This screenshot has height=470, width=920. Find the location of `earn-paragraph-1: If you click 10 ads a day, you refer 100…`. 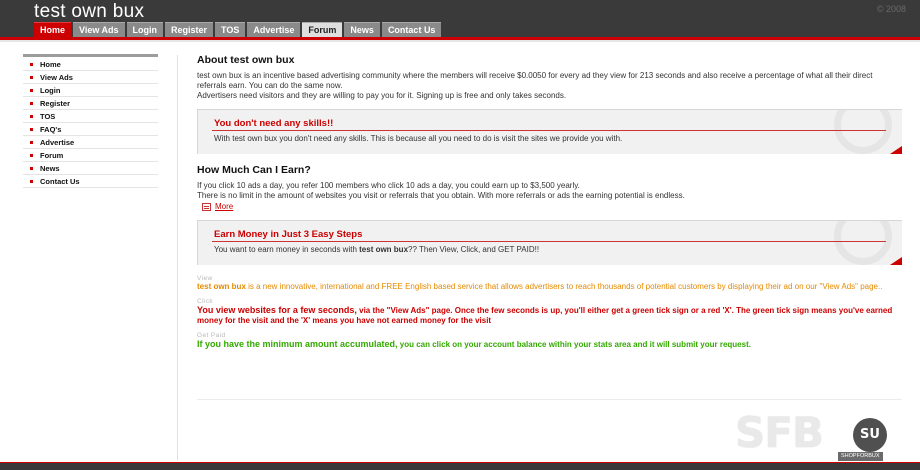

earn-paragraph-1: If you click 10 ads a day, you refer 100… is located at coordinates (388, 185).